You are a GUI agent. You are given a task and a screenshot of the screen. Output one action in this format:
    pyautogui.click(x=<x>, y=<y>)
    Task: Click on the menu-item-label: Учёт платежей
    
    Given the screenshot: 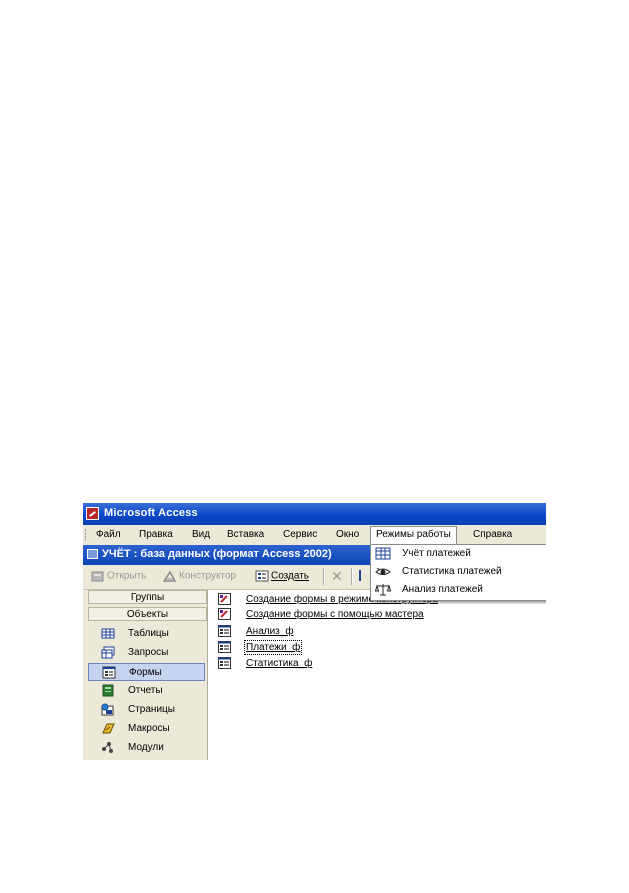 What is the action you would take?
    pyautogui.click(x=436, y=553)
    